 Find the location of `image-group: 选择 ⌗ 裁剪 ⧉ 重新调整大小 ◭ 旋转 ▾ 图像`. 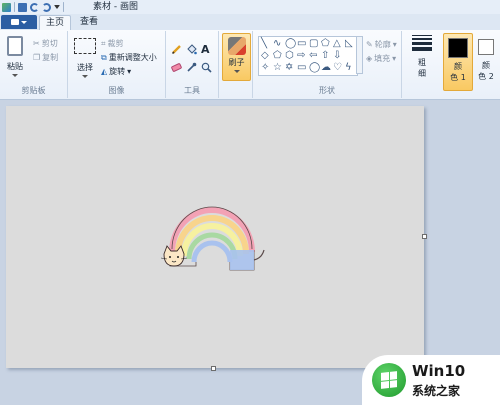

image-group: 选择 ⌗ 裁剪 ⧉ 重新调整大小 ◭ 旋转 ▾ 图像 is located at coordinates (117, 64).